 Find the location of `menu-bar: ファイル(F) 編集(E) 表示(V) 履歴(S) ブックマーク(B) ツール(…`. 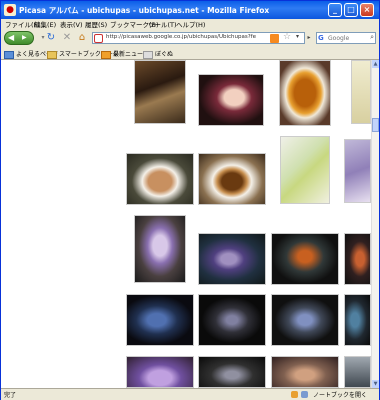

menu-bar: ファイル(F) 編集(E) 表示(V) 履歴(S) ブックマーク(B) ツール(… is located at coordinates (190, 24).